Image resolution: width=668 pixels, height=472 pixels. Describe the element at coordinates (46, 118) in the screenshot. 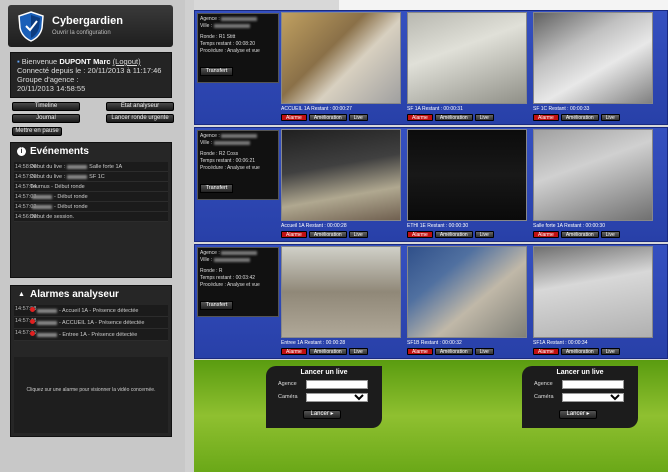

I see `journal-button: Journal` at that location.